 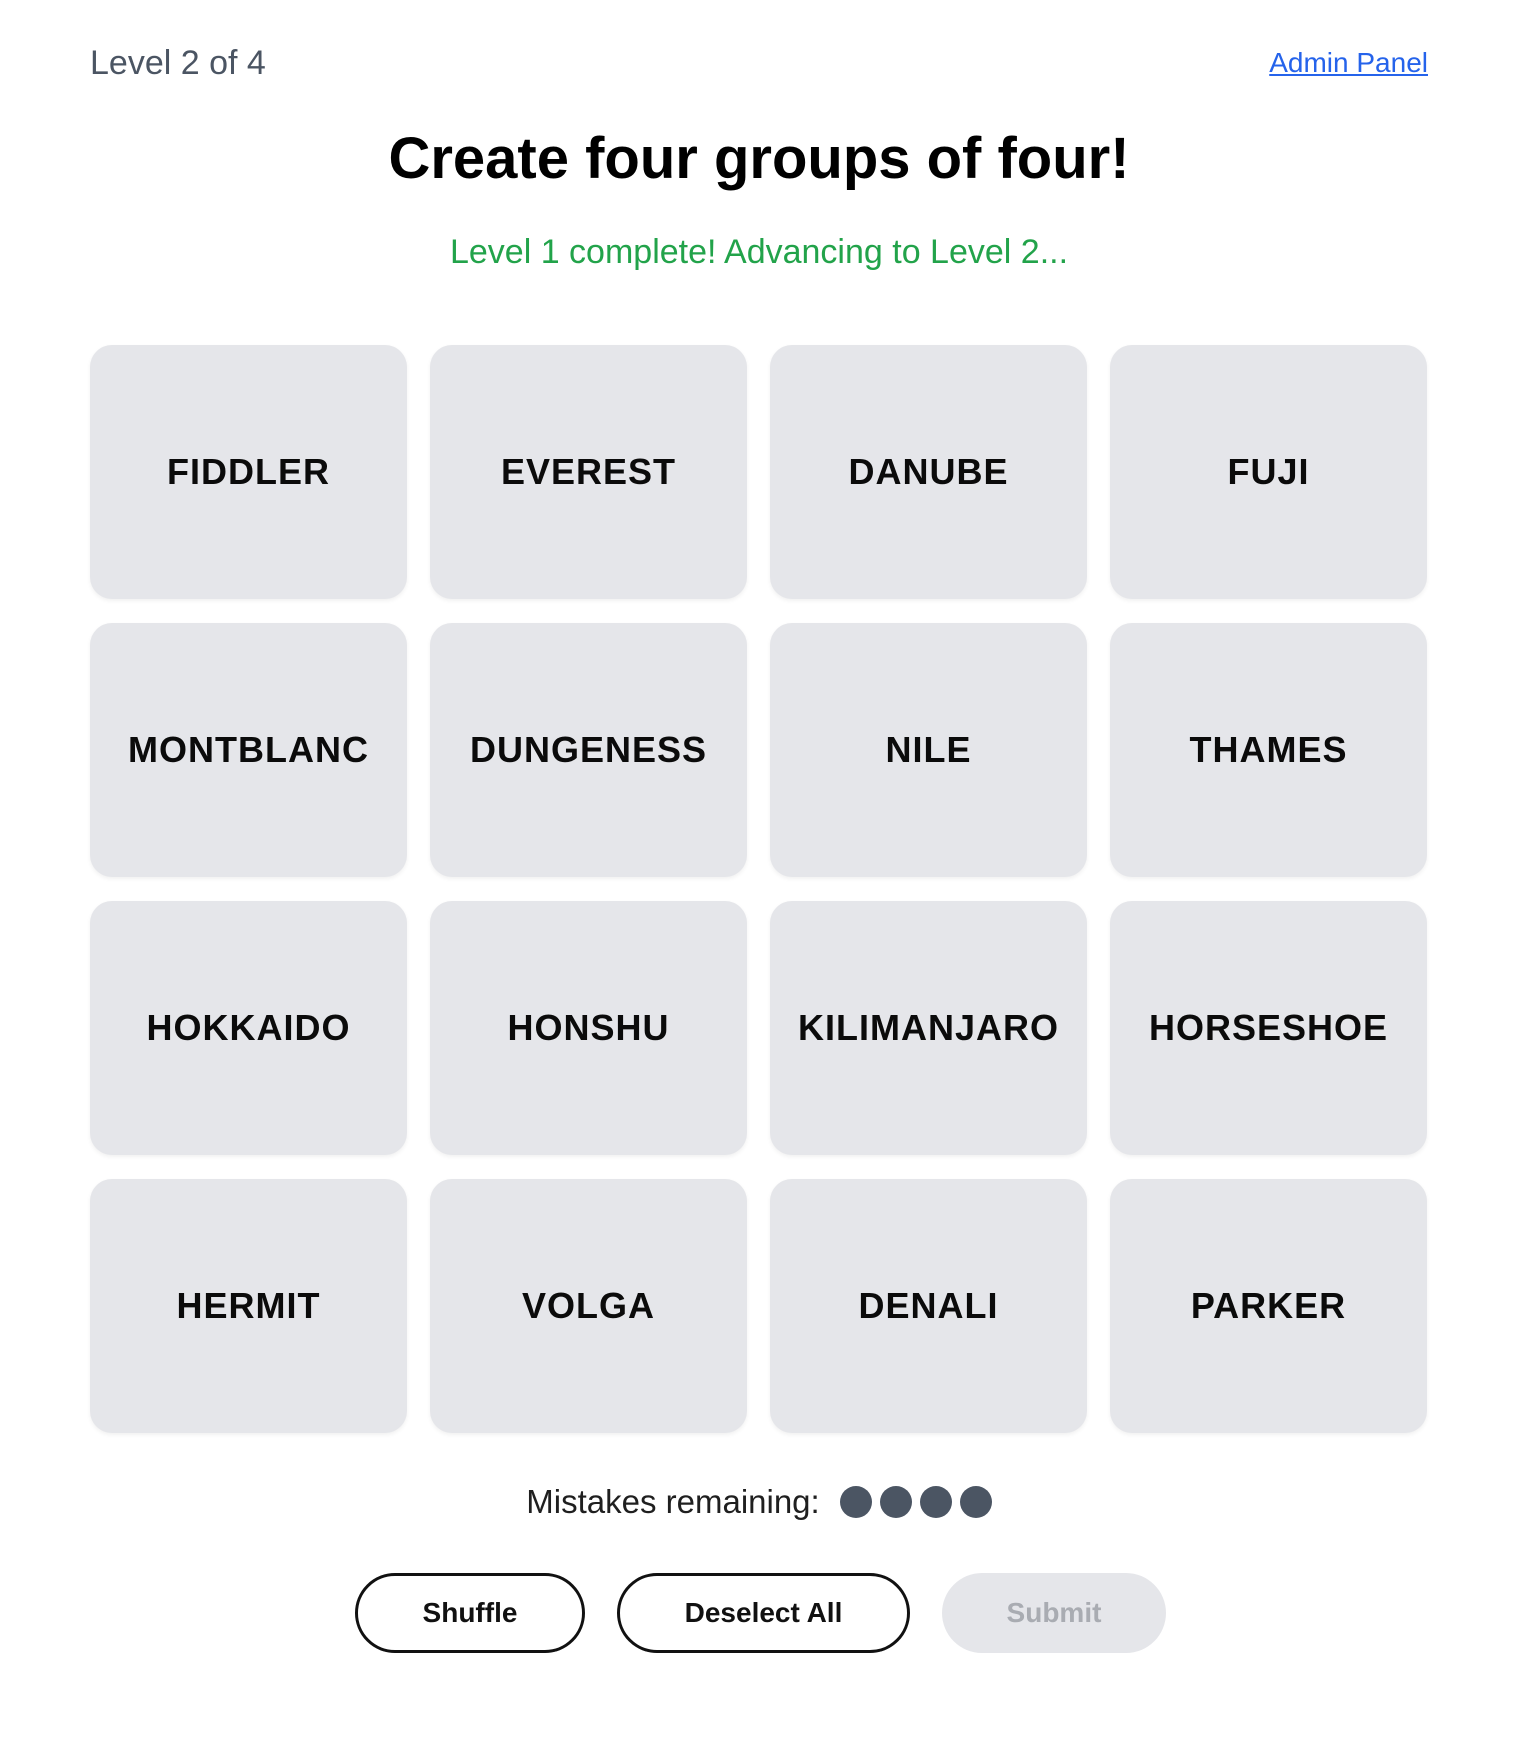 I want to click on word-tile: KILIMANJARO, so click(x=928, y=1028).